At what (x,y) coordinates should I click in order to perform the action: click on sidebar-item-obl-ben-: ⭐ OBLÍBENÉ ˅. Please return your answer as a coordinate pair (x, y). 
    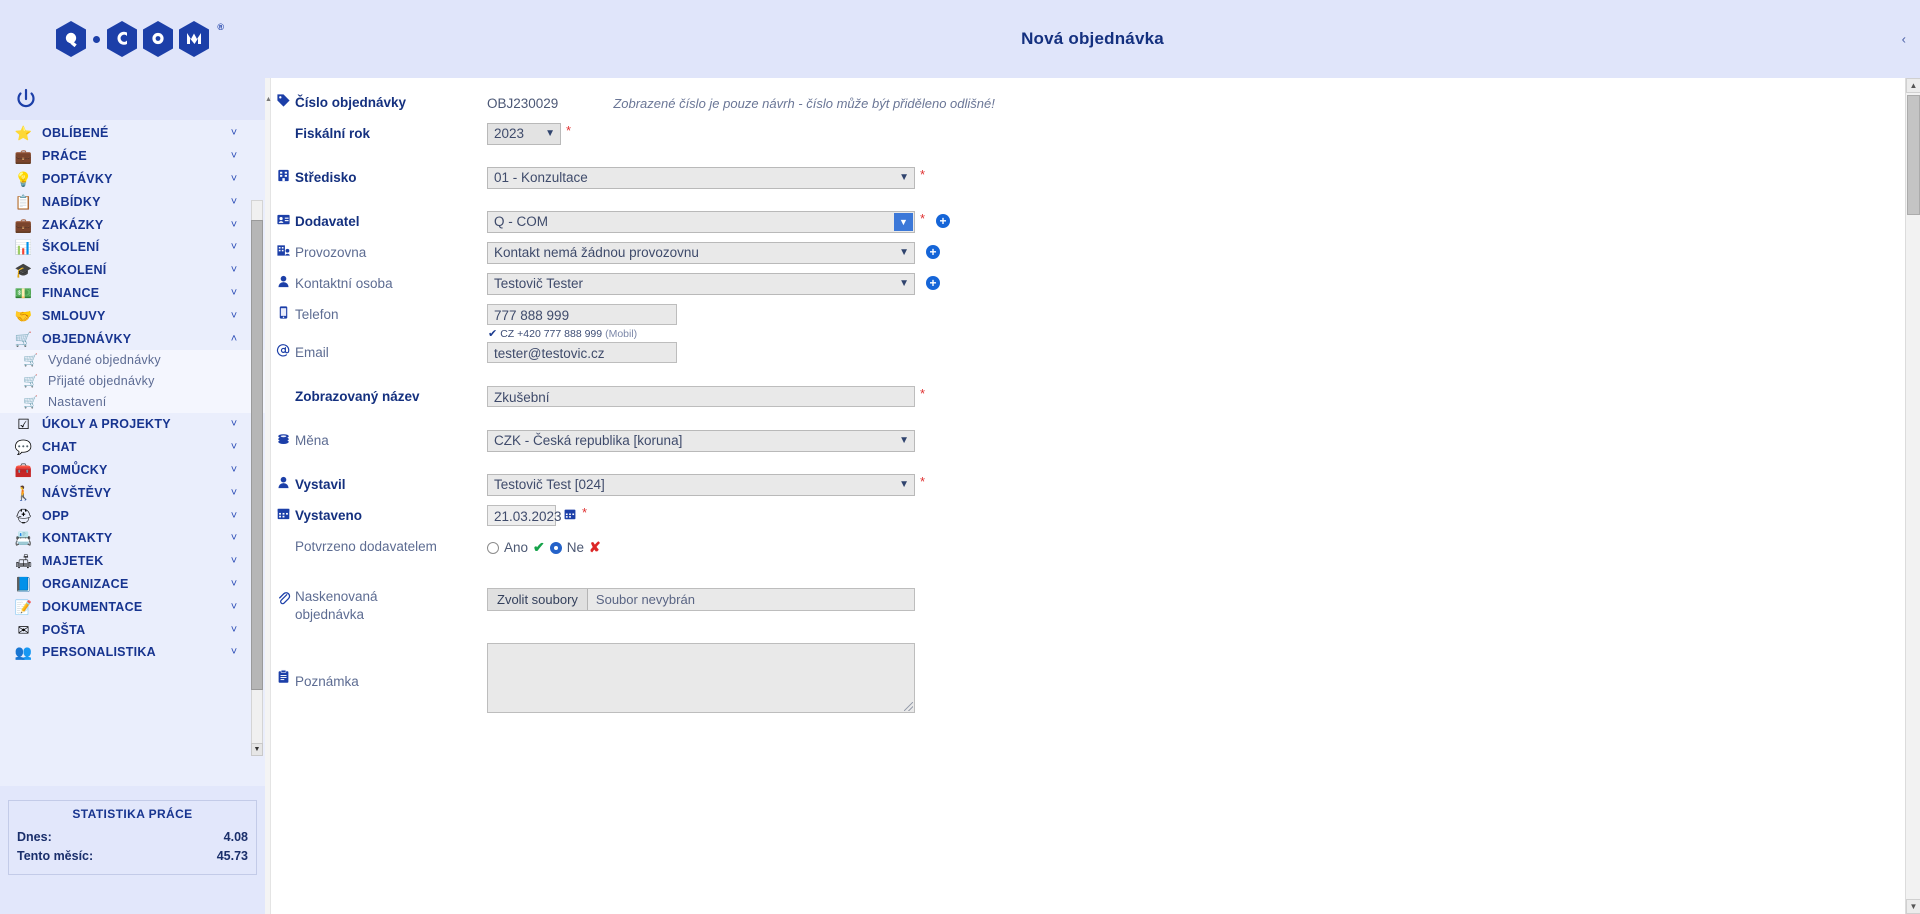
    Looking at the image, I should click on (132, 133).